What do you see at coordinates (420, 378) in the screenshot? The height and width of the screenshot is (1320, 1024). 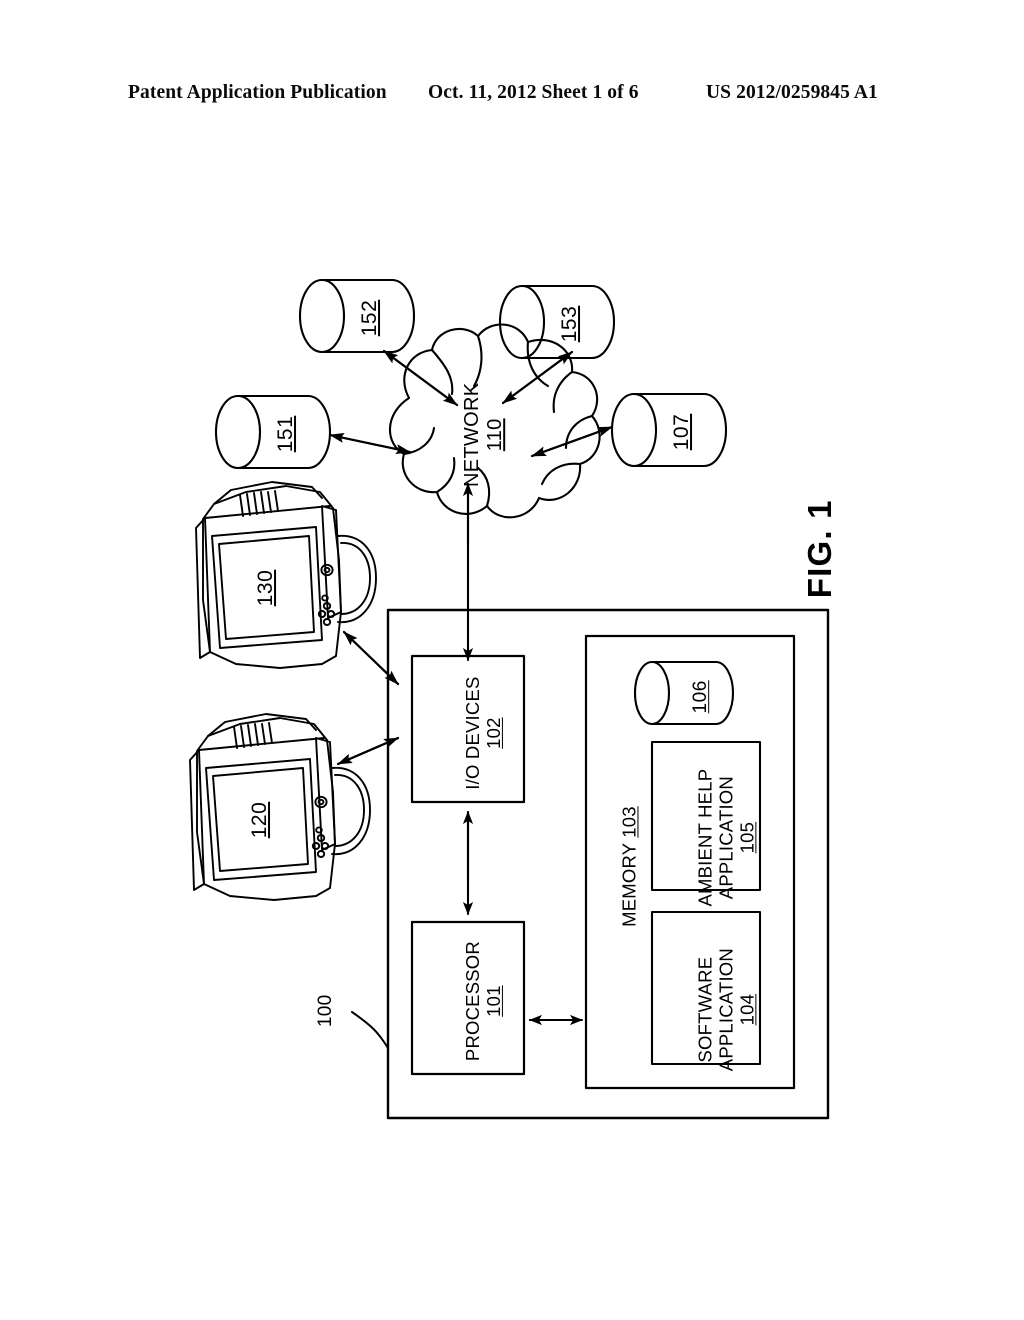 I see `arrow-network-db152` at bounding box center [420, 378].